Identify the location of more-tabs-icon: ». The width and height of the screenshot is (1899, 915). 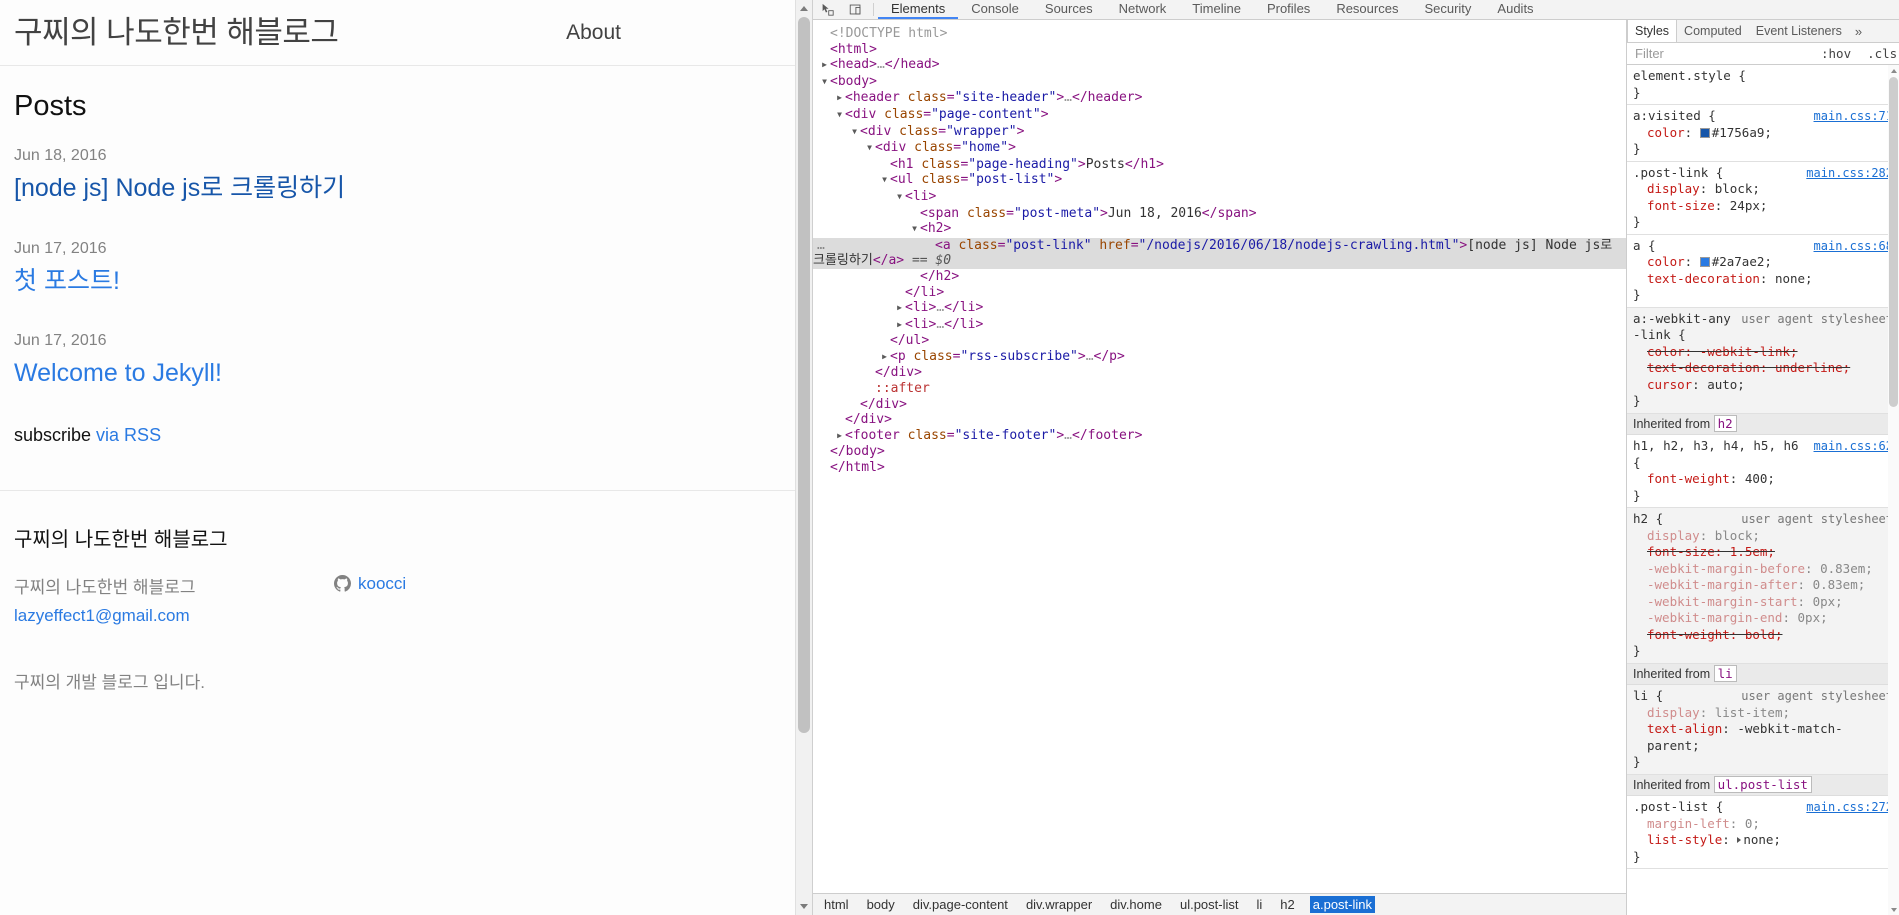
(1858, 31).